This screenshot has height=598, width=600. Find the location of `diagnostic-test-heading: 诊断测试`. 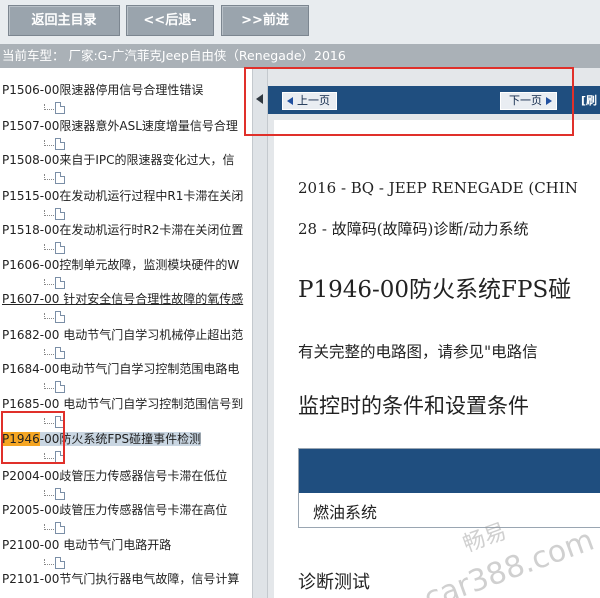

diagnostic-test-heading: 诊断测试 is located at coordinates (334, 582).